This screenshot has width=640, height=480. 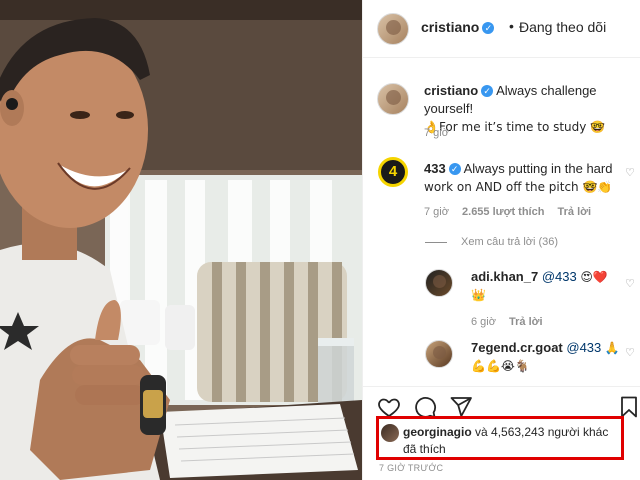 What do you see at coordinates (559, 276) in the screenshot?
I see `reply-1-mention: @433` at bounding box center [559, 276].